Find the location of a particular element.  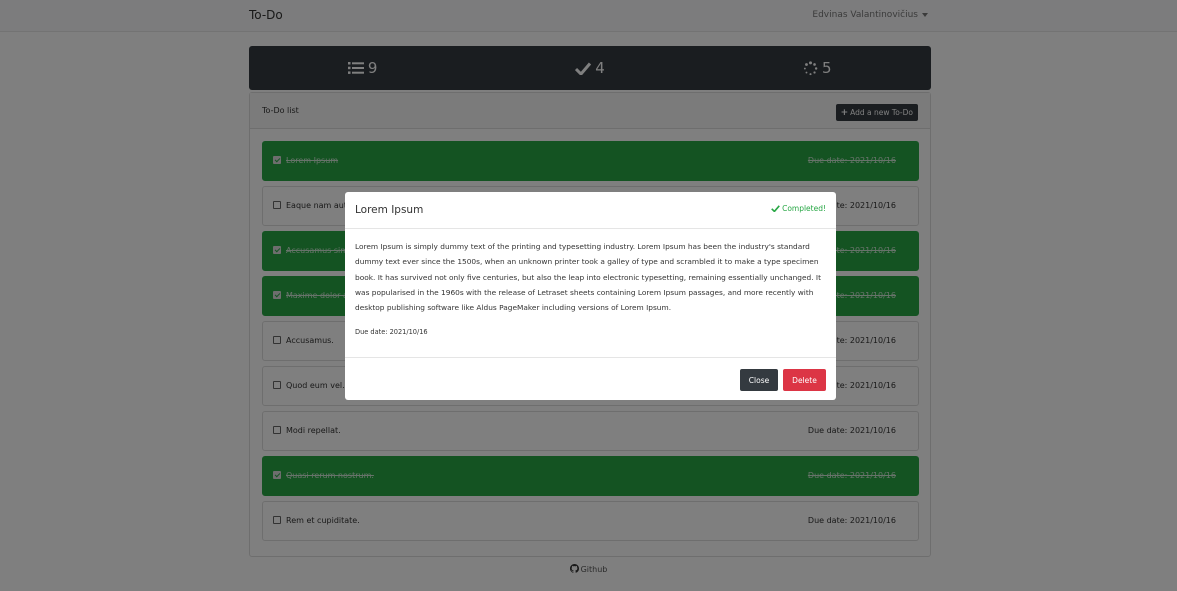

modal-header: Lorem Ipsum Completed! is located at coordinates (590, 210).